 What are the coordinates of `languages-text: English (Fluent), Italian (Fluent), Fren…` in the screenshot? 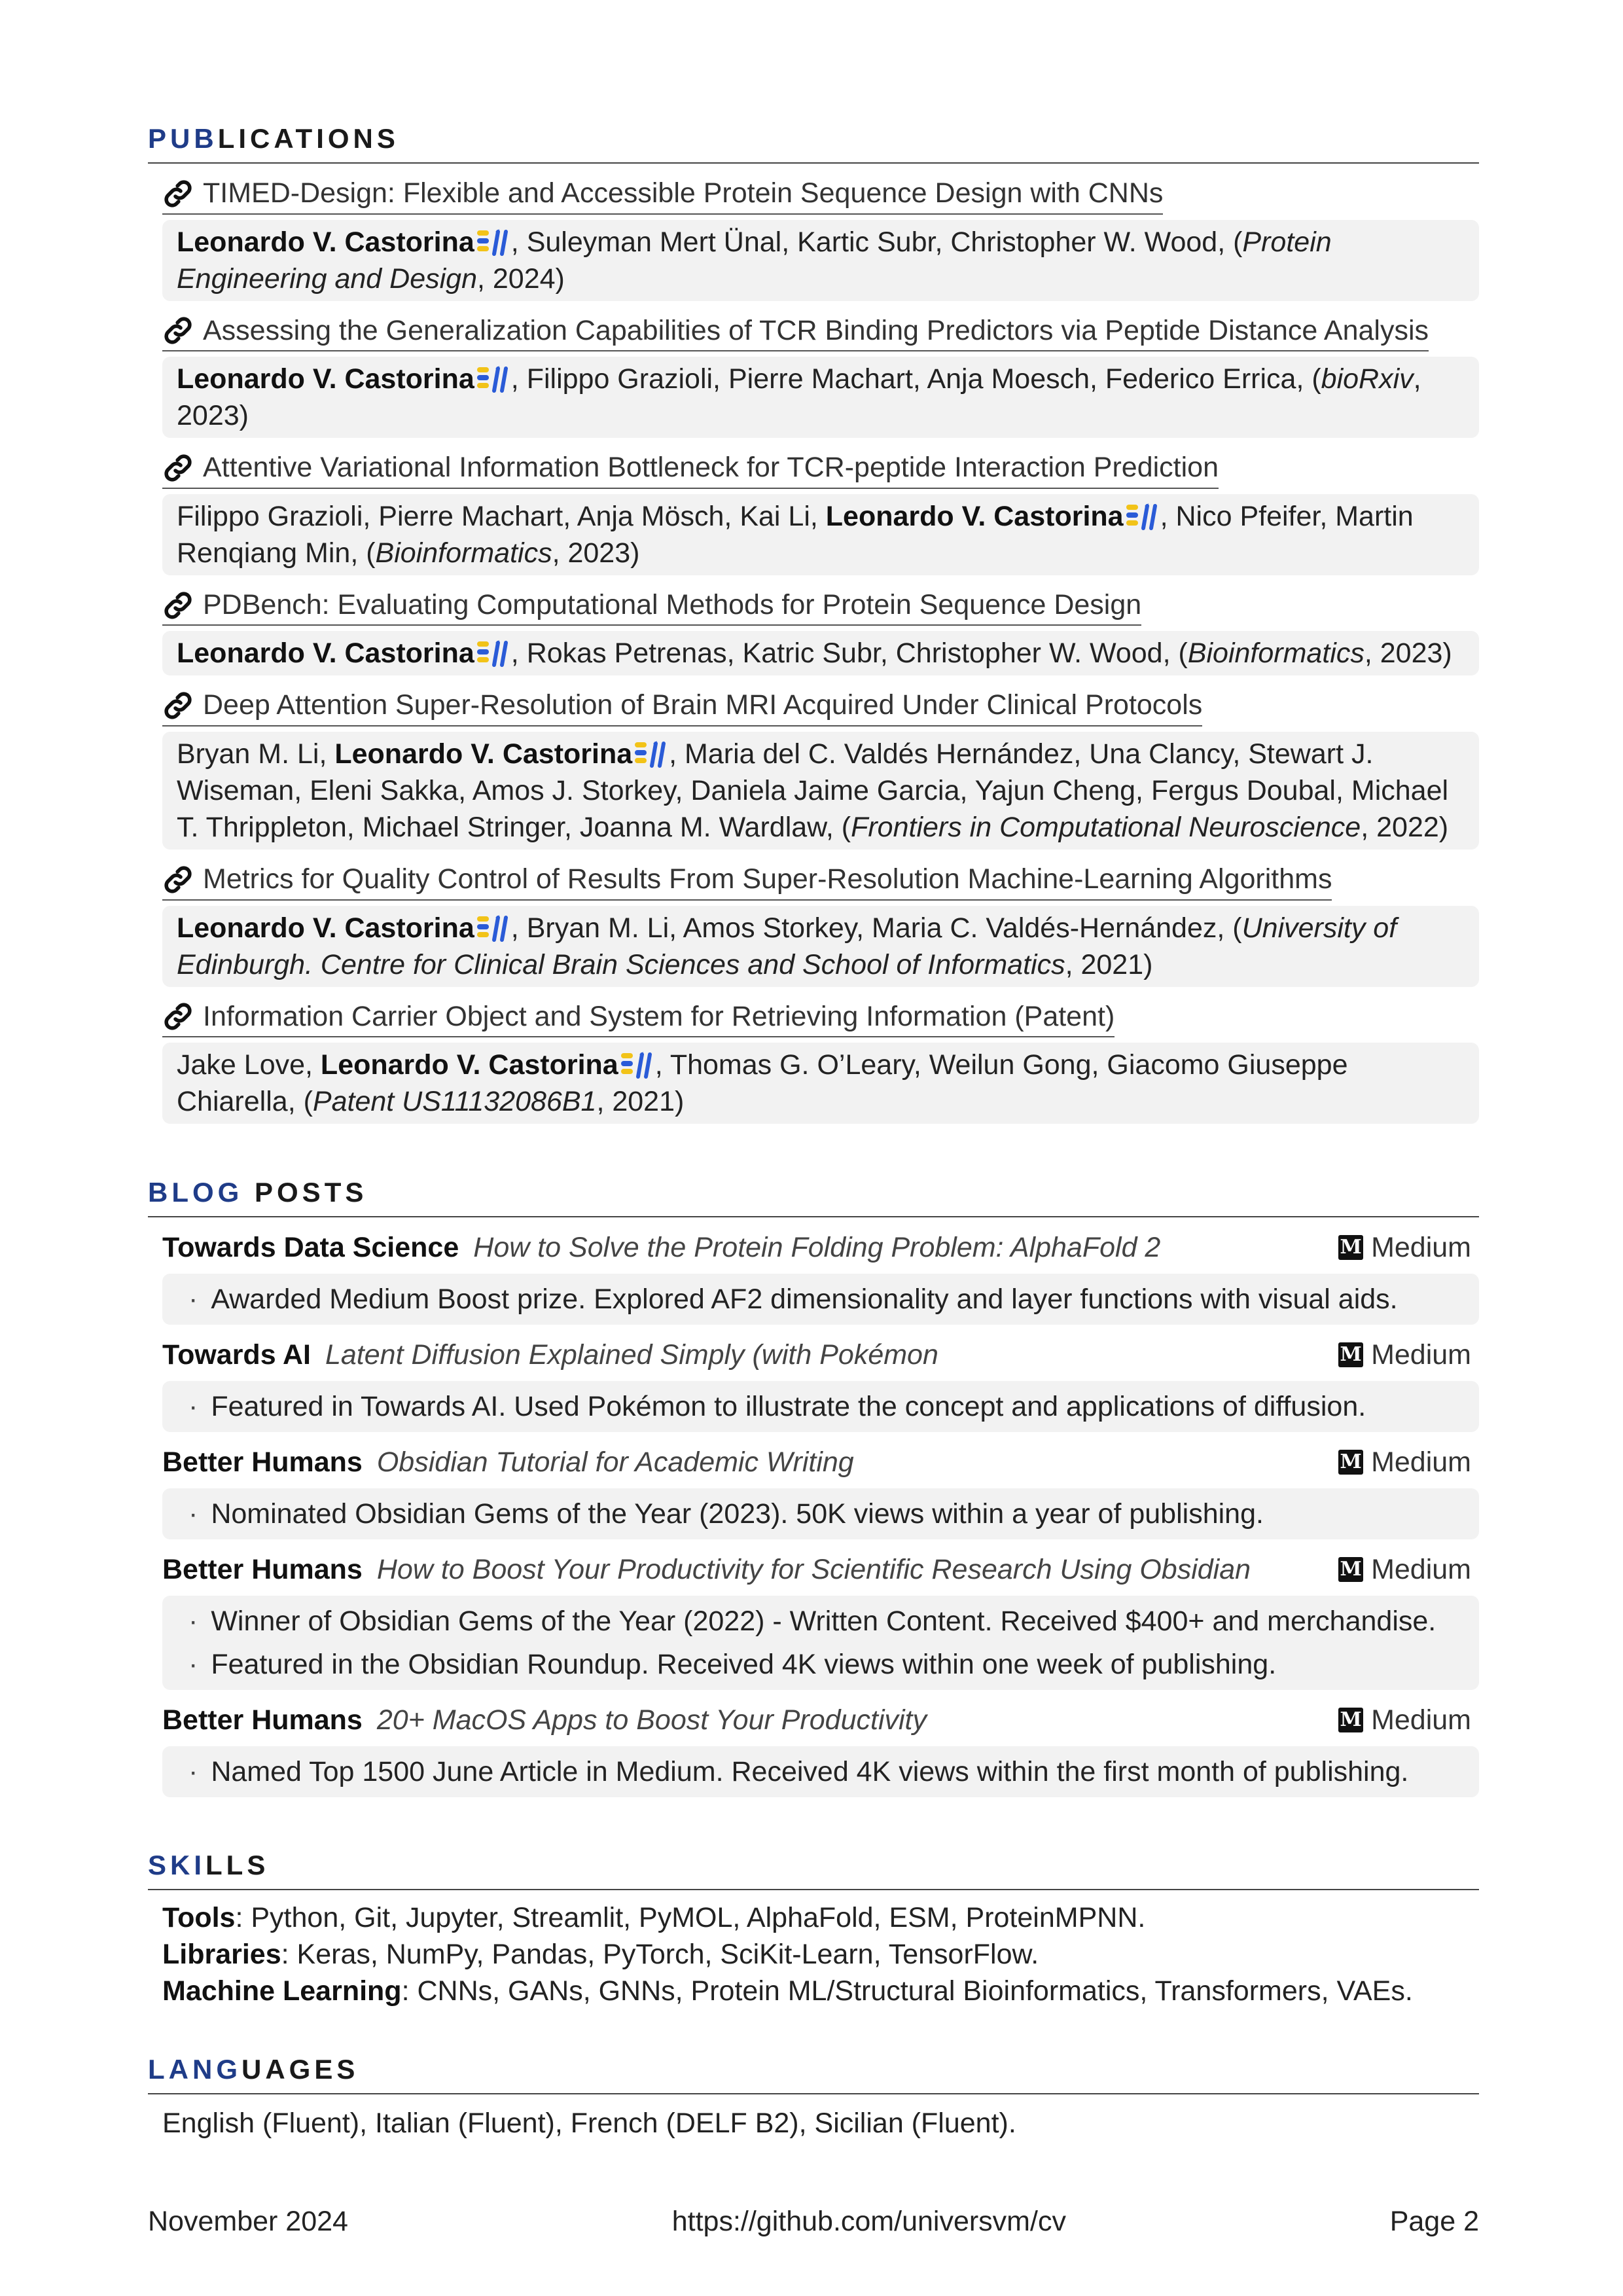 It's located at (589, 2123).